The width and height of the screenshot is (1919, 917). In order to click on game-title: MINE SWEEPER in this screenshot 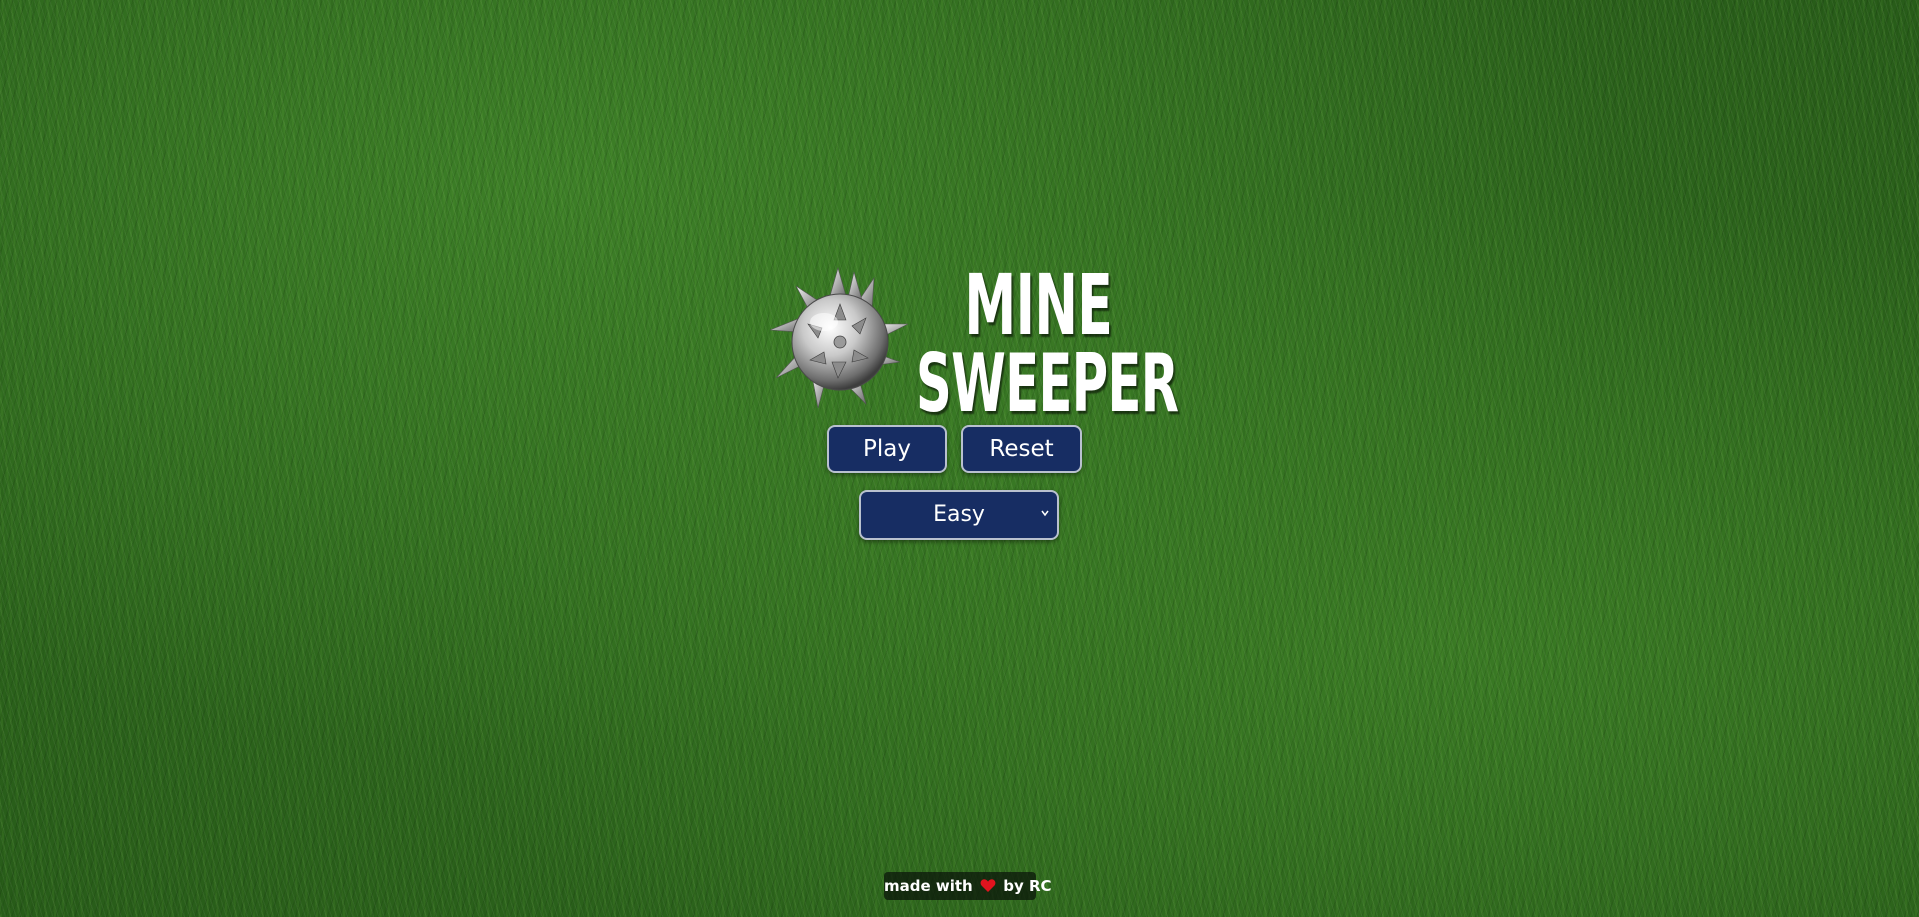, I will do `click(1047, 343)`.